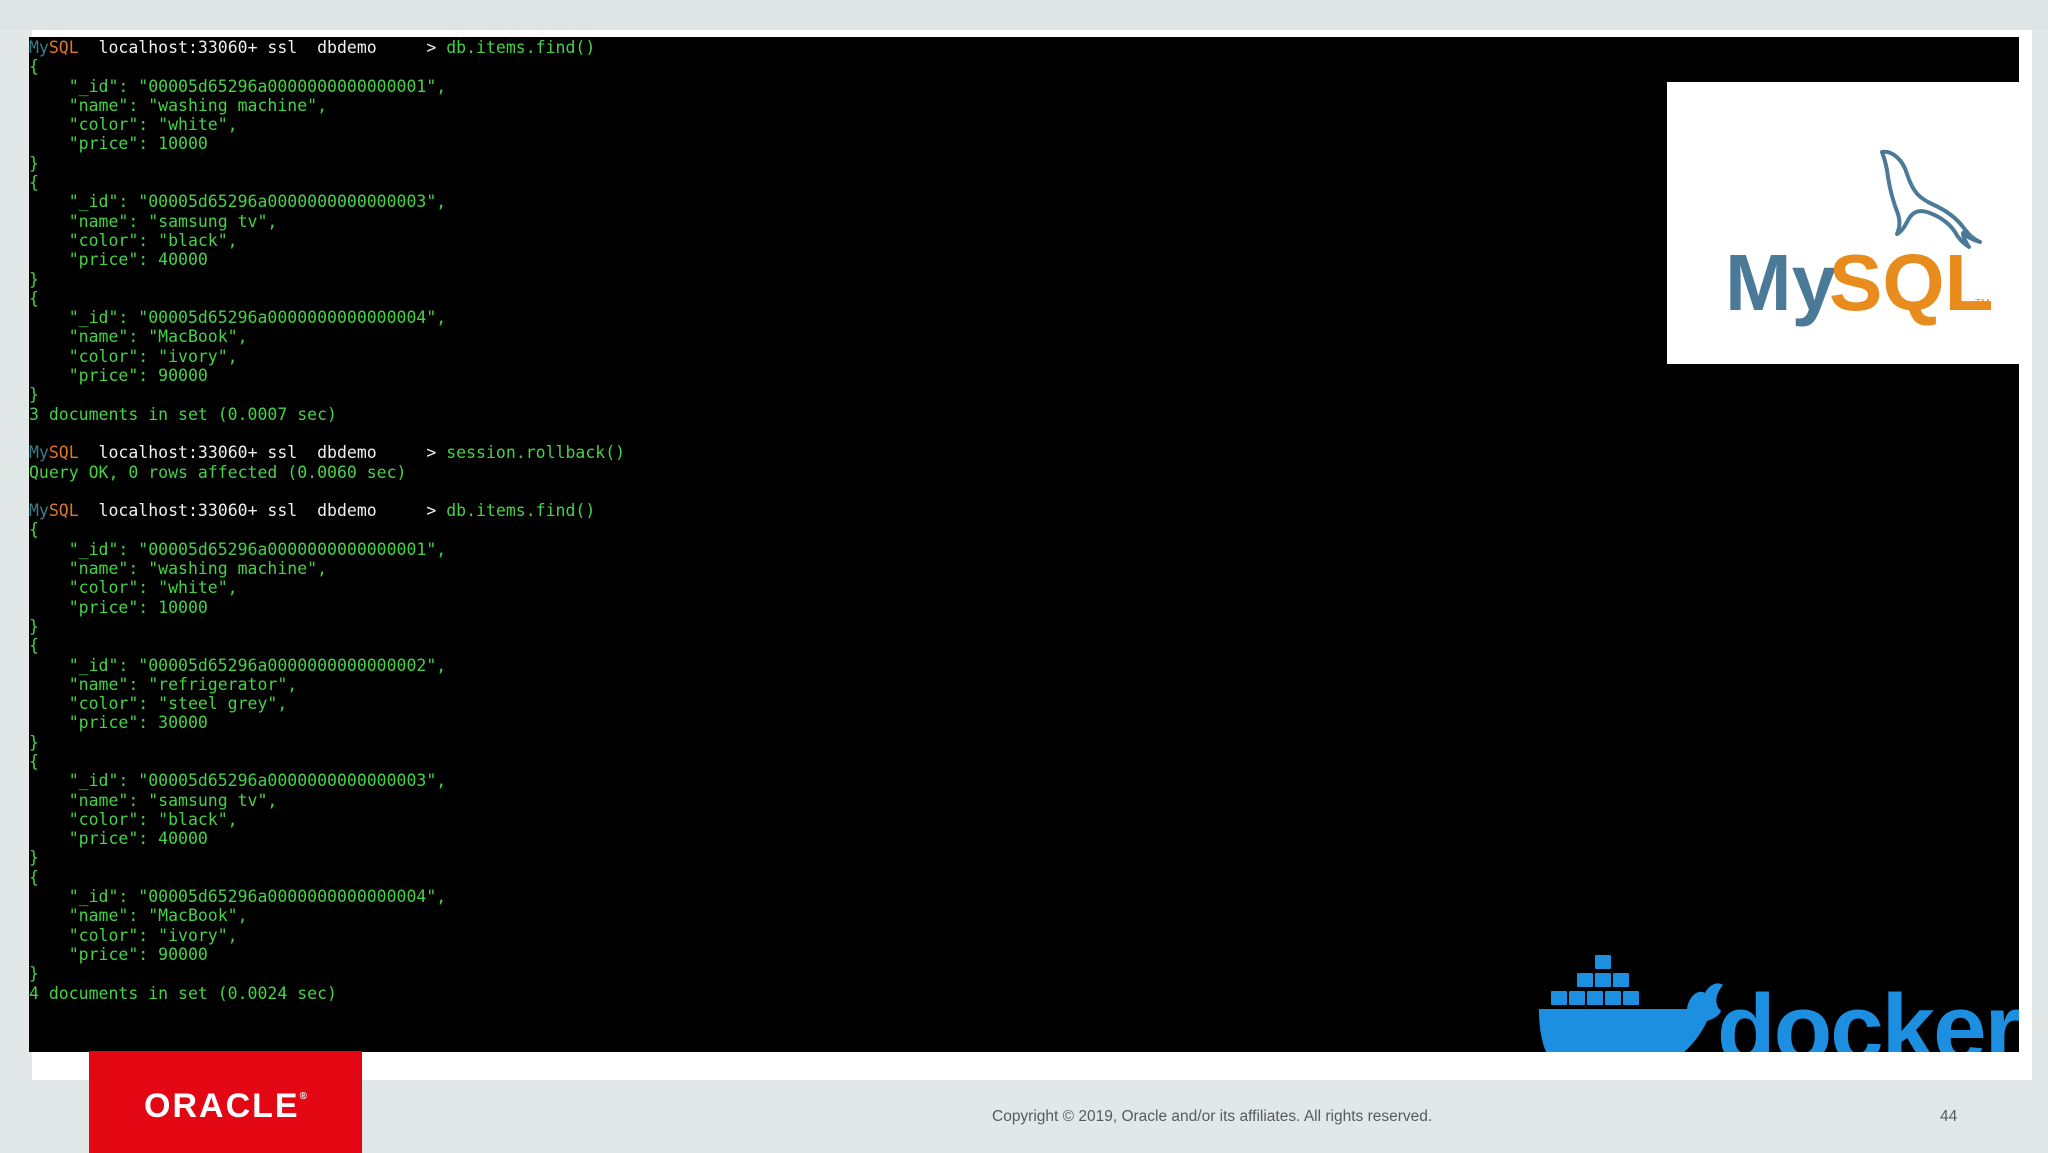 The height and width of the screenshot is (1153, 2048). What do you see at coordinates (225, 1106) in the screenshot?
I see `oracle-wordmark: ORACLE®` at bounding box center [225, 1106].